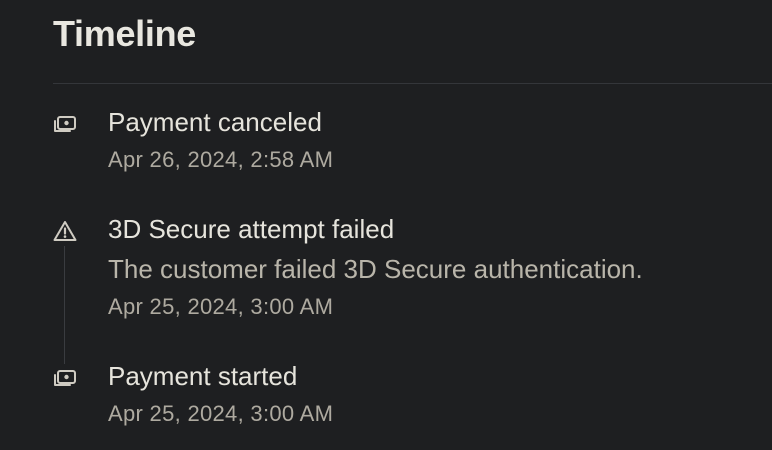  I want to click on timeline-rail, so click(64, 305).